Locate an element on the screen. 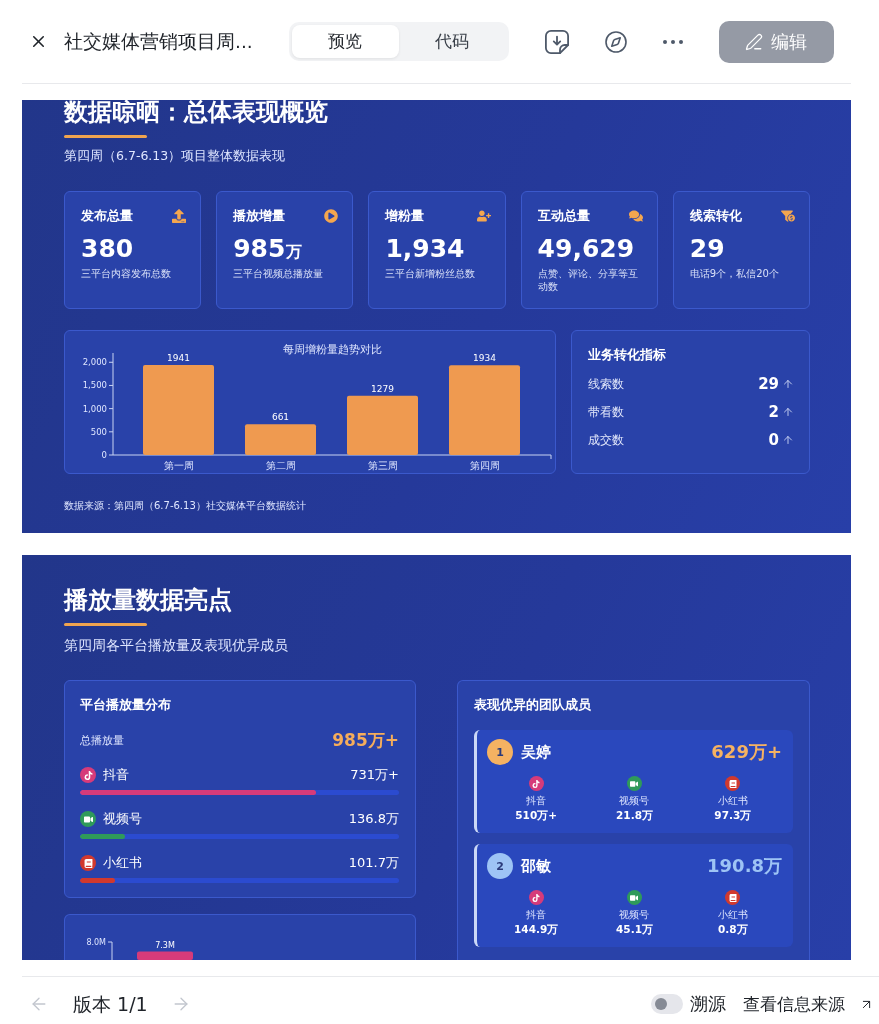 This screenshot has height=1024, width=879. metric-label: 成交数 is located at coordinates (606, 440).